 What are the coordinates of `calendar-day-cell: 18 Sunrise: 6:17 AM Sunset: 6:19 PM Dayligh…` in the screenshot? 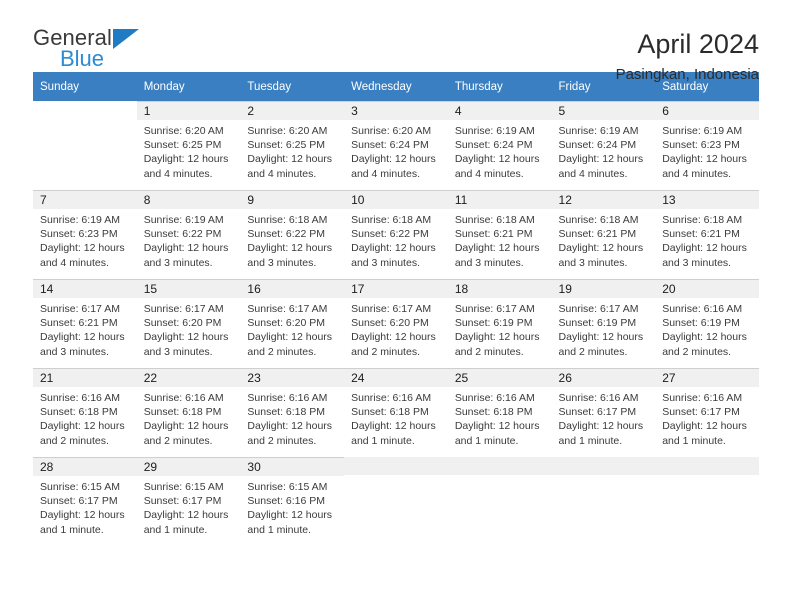 It's located at (499, 323).